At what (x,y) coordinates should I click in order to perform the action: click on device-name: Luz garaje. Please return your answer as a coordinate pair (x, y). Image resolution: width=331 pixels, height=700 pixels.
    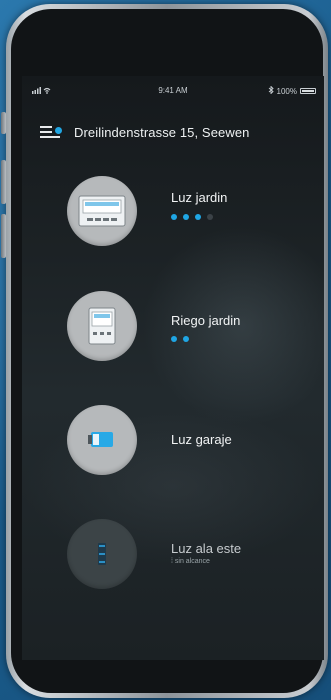
    Looking at the image, I should click on (201, 439).